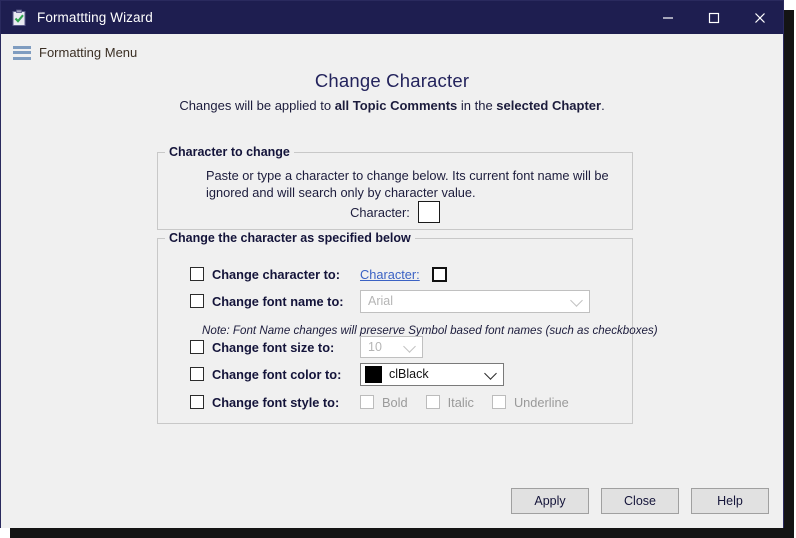 Image resolution: width=796 pixels, height=538 pixels. I want to click on label-change-font-size: Change font size to:, so click(273, 347).